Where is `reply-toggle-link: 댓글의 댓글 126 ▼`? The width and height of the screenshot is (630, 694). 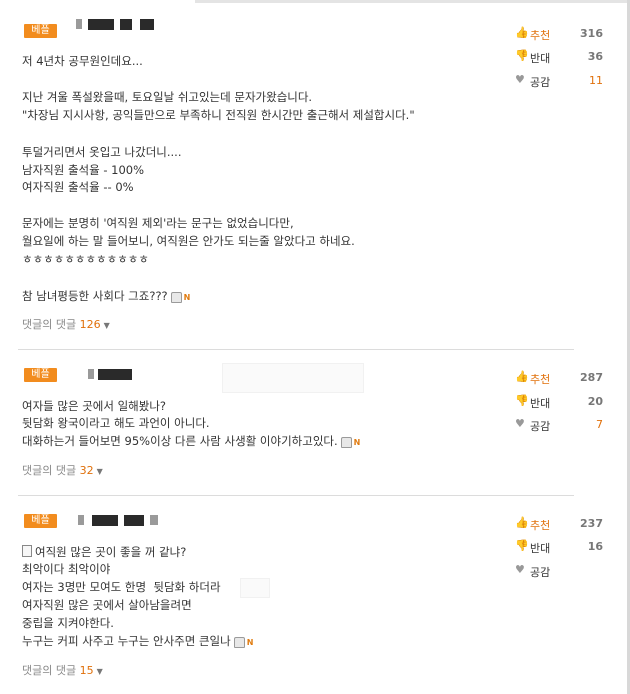 reply-toggle-link: 댓글의 댓글 126 ▼ is located at coordinates (66, 324).